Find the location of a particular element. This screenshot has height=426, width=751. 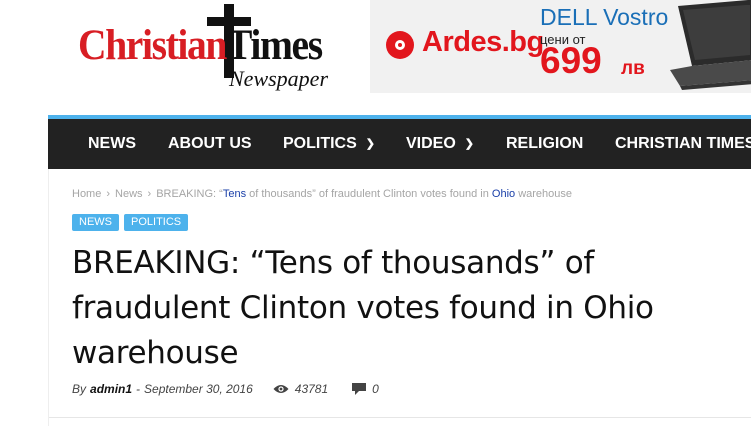

nav-item-christian-times: CHRISTIAN TIMES is located at coordinates (683, 144).